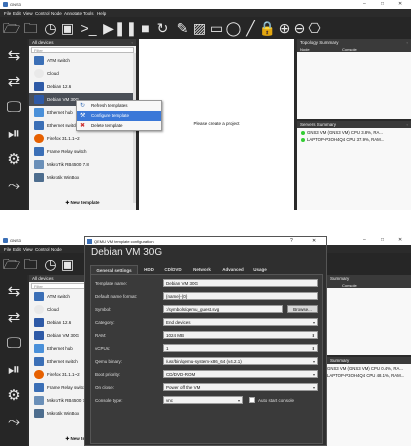 The height and width of the screenshot is (446, 411). What do you see at coordinates (314, 241) in the screenshot?
I see `dialog-close-button: ✕` at bounding box center [314, 241].